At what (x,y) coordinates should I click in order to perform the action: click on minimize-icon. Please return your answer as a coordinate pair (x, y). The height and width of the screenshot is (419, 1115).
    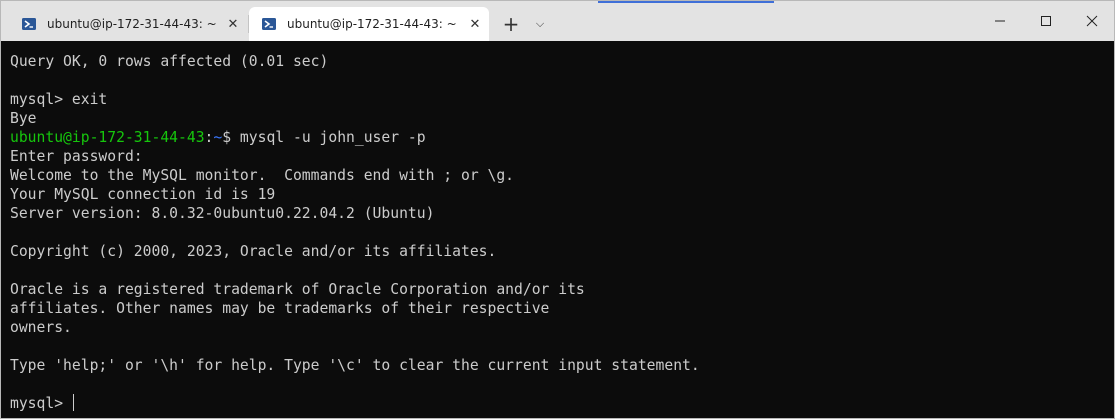
    Looking at the image, I should click on (1000, 21).